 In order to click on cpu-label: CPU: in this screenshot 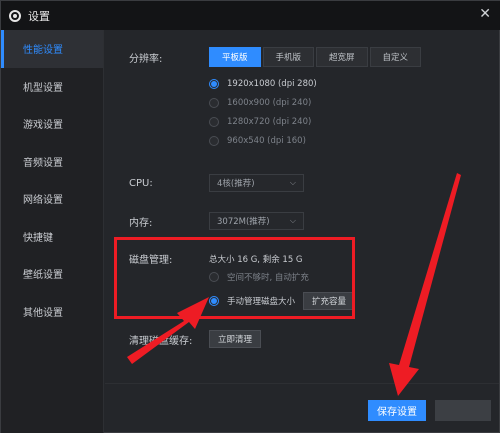, I will do `click(141, 183)`.